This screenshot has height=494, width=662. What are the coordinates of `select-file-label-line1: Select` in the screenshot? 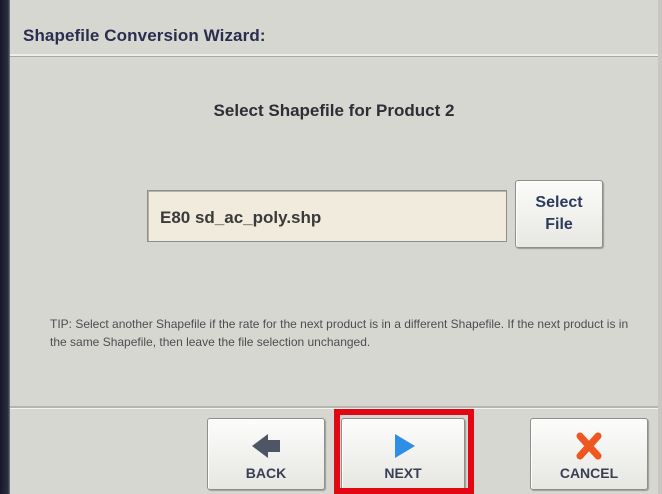 It's located at (559, 202).